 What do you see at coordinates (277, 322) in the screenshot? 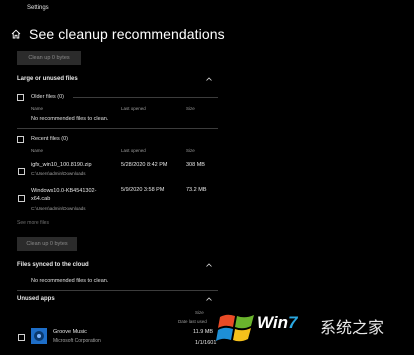
I see `watermark-brand: Win7` at bounding box center [277, 322].